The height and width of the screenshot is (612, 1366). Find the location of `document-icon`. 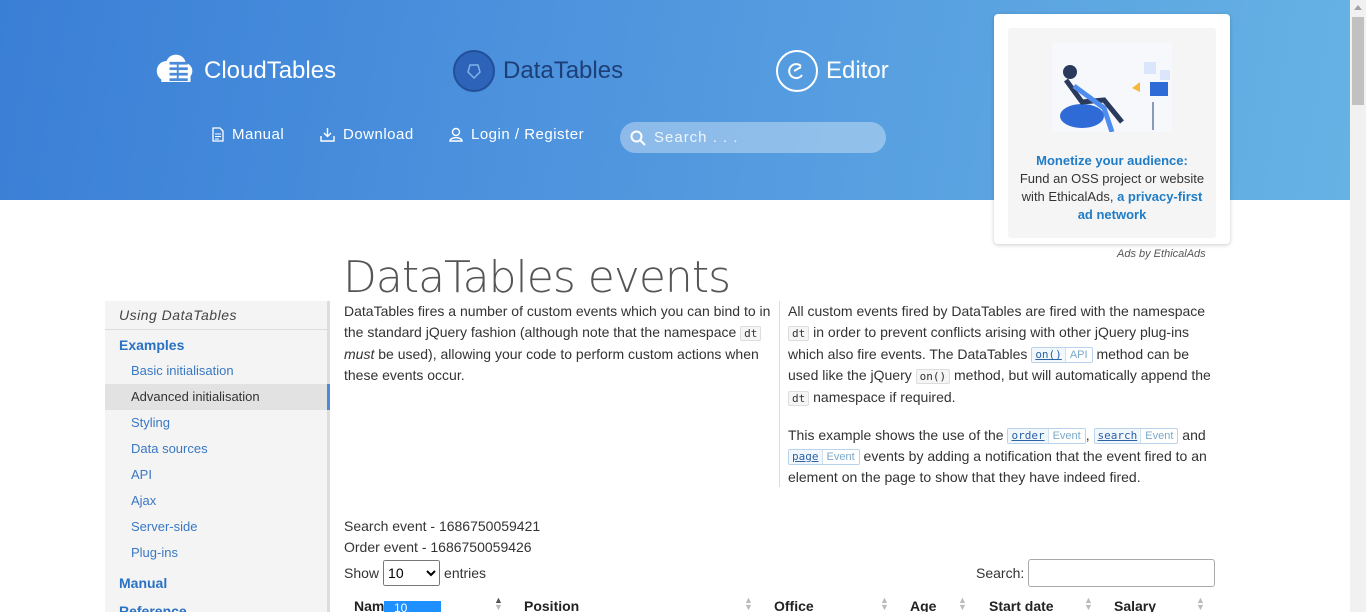

document-icon is located at coordinates (218, 134).